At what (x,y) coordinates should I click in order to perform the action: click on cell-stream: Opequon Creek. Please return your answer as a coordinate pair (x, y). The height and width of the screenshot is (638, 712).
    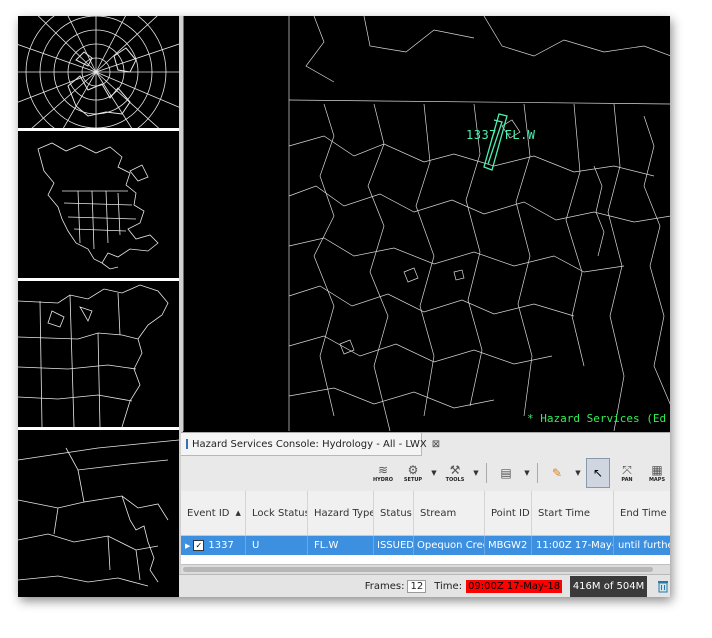
    Looking at the image, I should click on (449, 545).